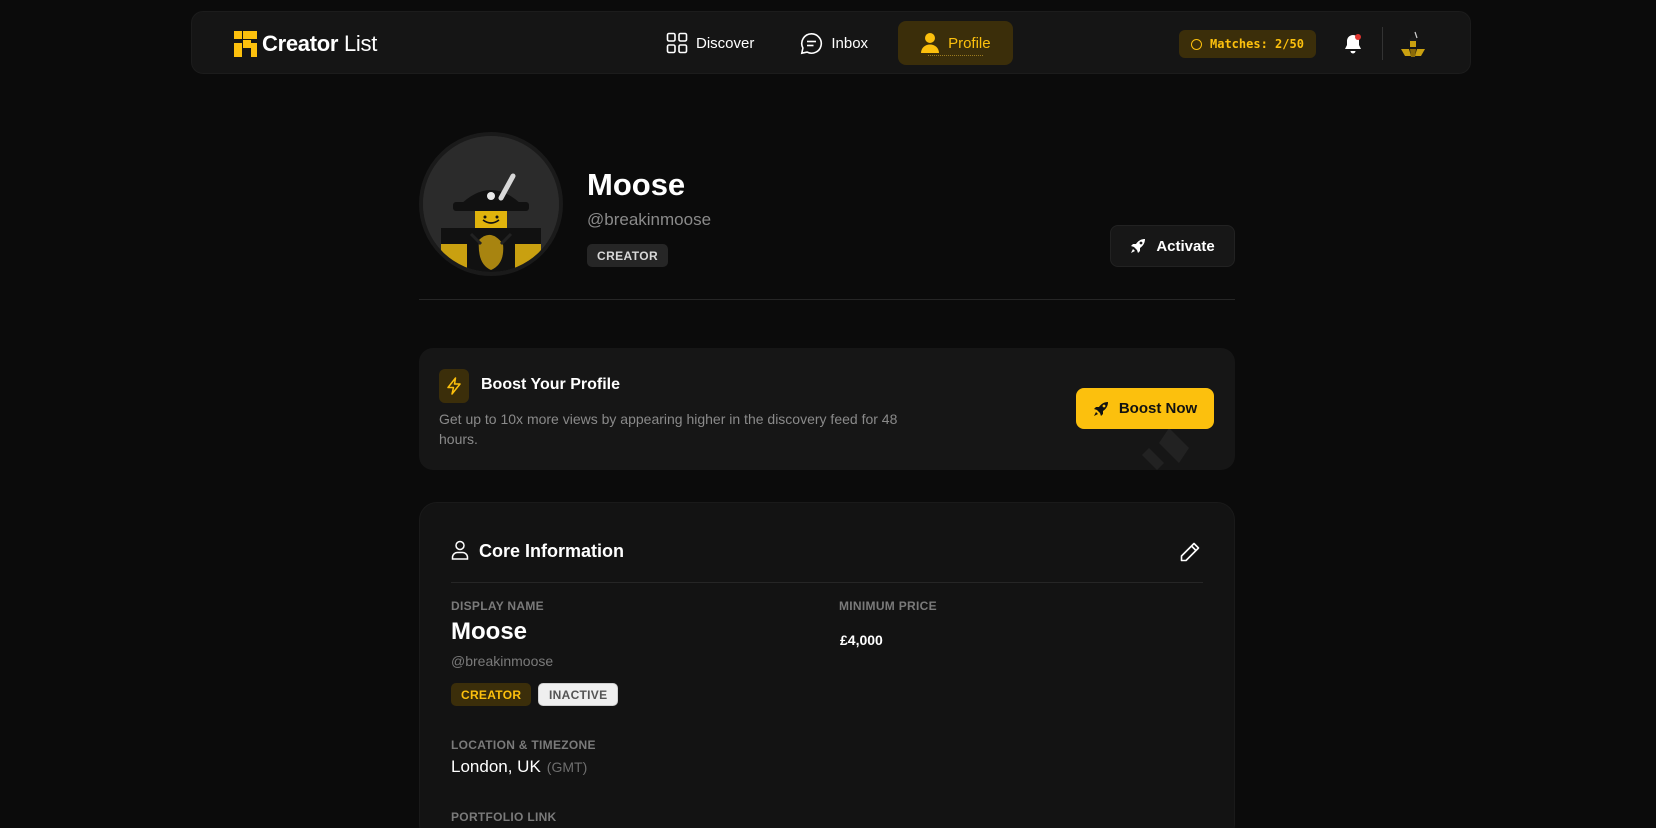  I want to click on profile-avatar, so click(491, 204).